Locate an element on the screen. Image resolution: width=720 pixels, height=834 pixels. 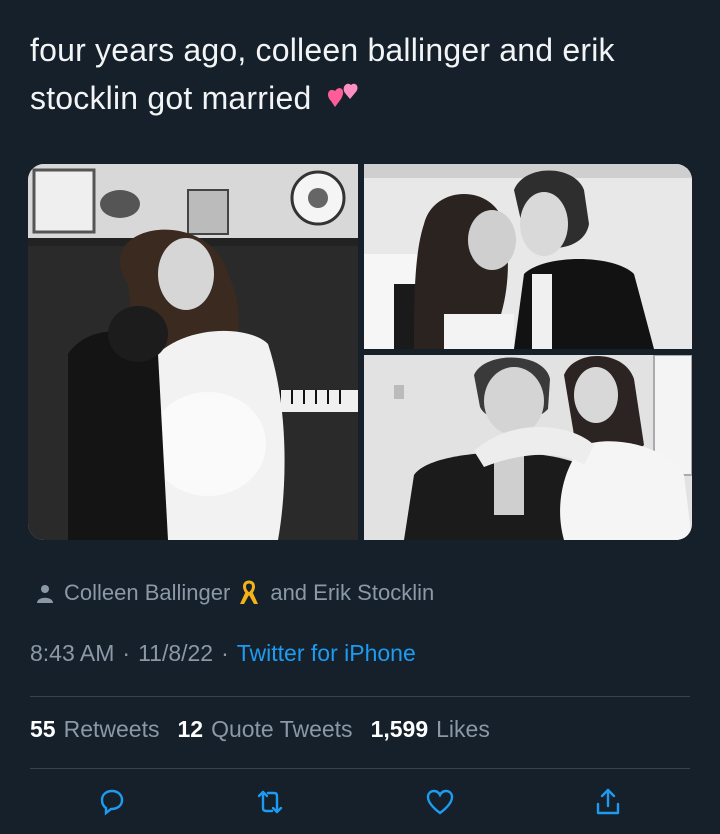
like-icon is located at coordinates (440, 802).